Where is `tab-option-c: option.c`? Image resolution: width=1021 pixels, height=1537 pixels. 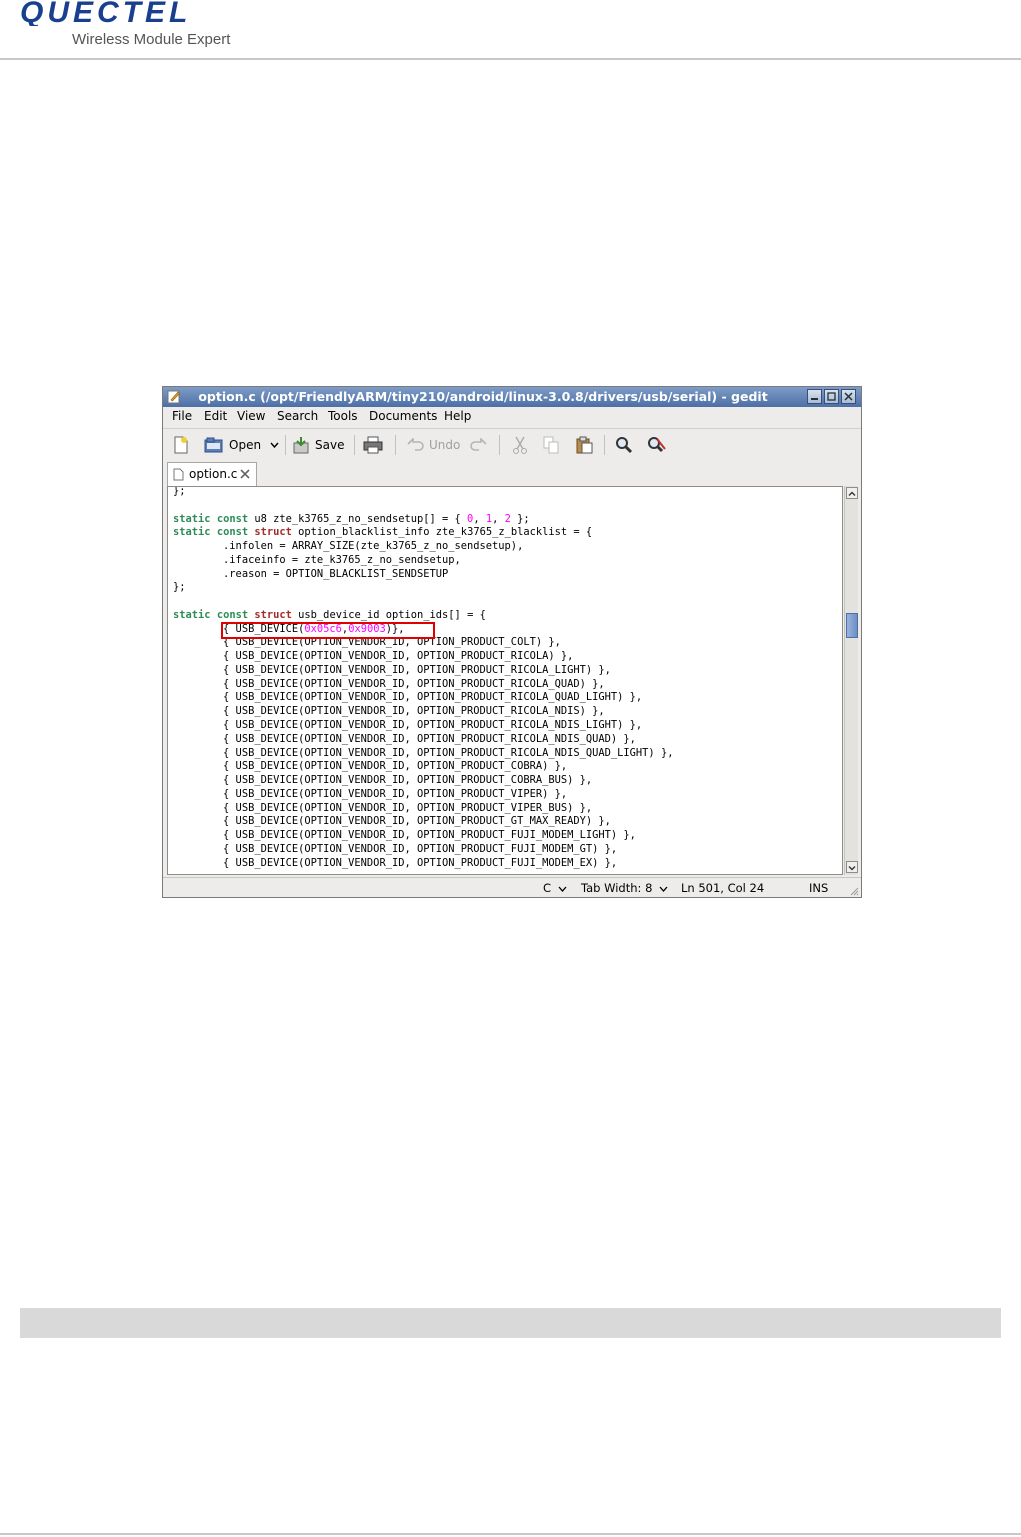 tab-option-c: option.c is located at coordinates (212, 474).